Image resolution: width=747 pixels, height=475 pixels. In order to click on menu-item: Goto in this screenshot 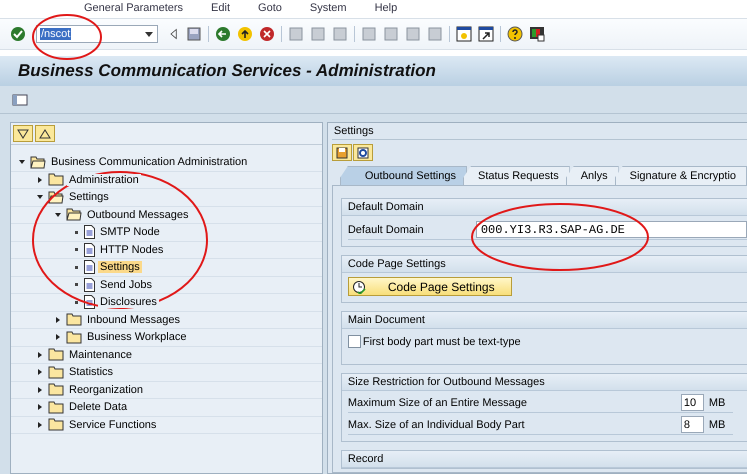, I will do `click(270, 8)`.